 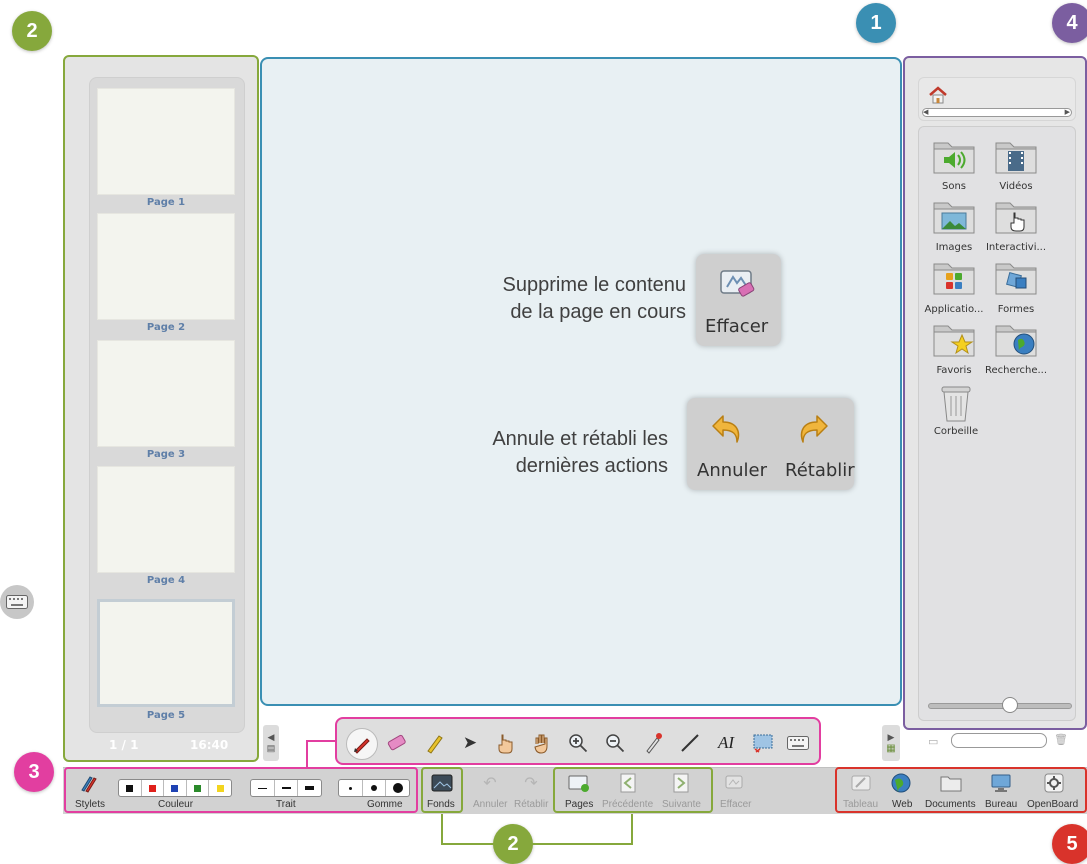 What do you see at coordinates (954, 218) in the screenshot?
I see `picture-icon` at bounding box center [954, 218].